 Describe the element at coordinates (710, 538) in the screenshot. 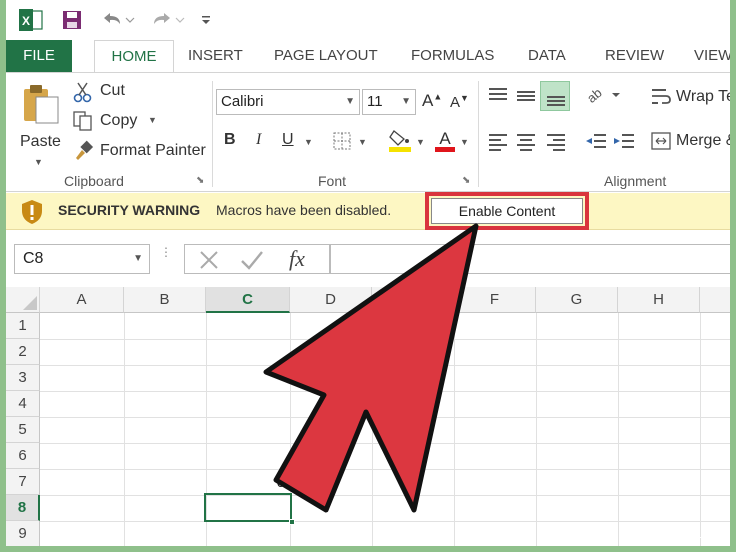

I see `watermark-suffix: How` at that location.